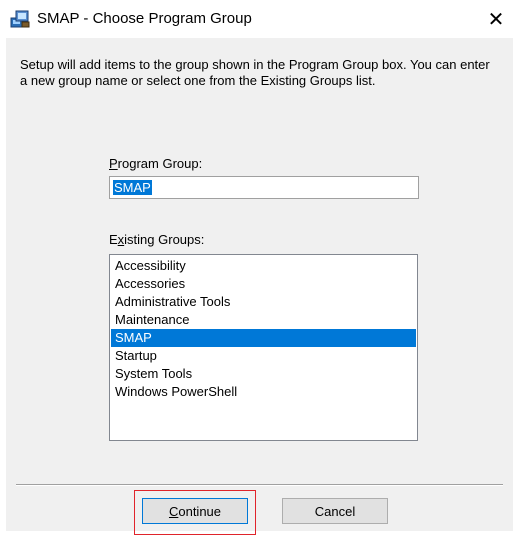  I want to click on list-item: Windows PowerShell, so click(263, 392).